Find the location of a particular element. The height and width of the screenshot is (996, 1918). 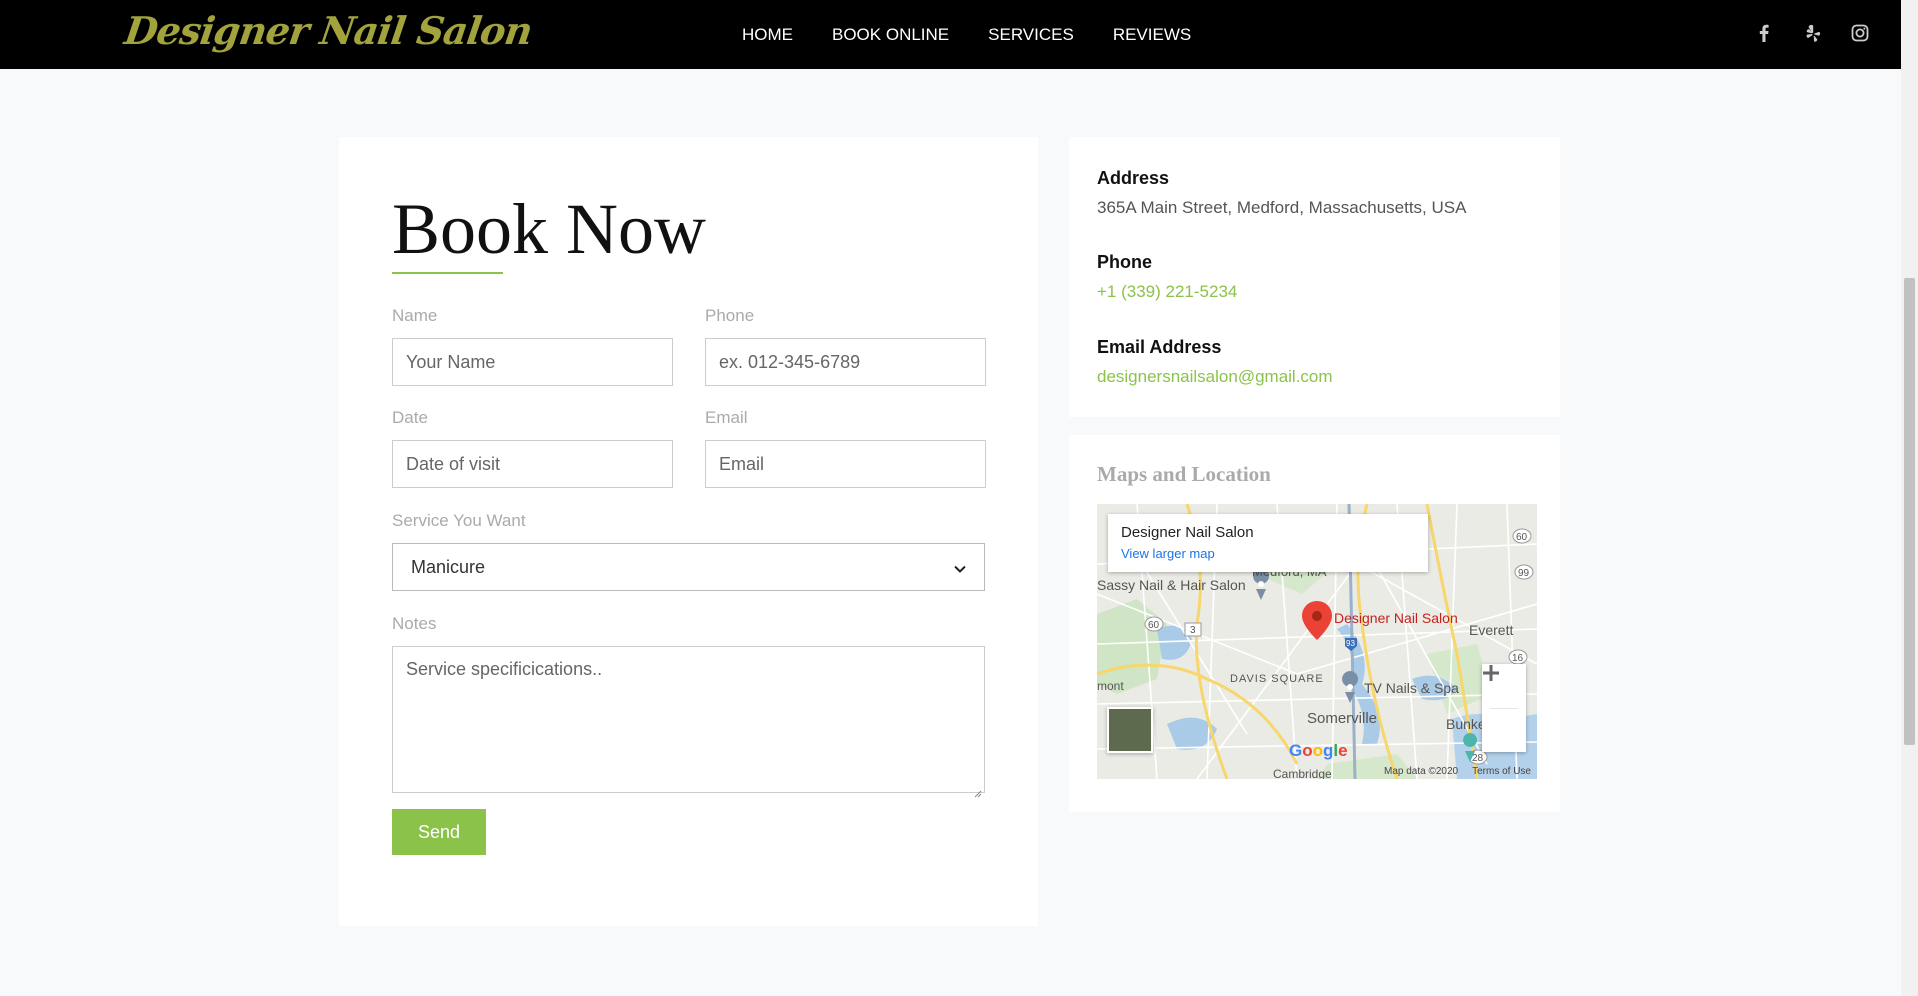

map-label-davis: DAVIS SQUARE is located at coordinates (1277, 679).